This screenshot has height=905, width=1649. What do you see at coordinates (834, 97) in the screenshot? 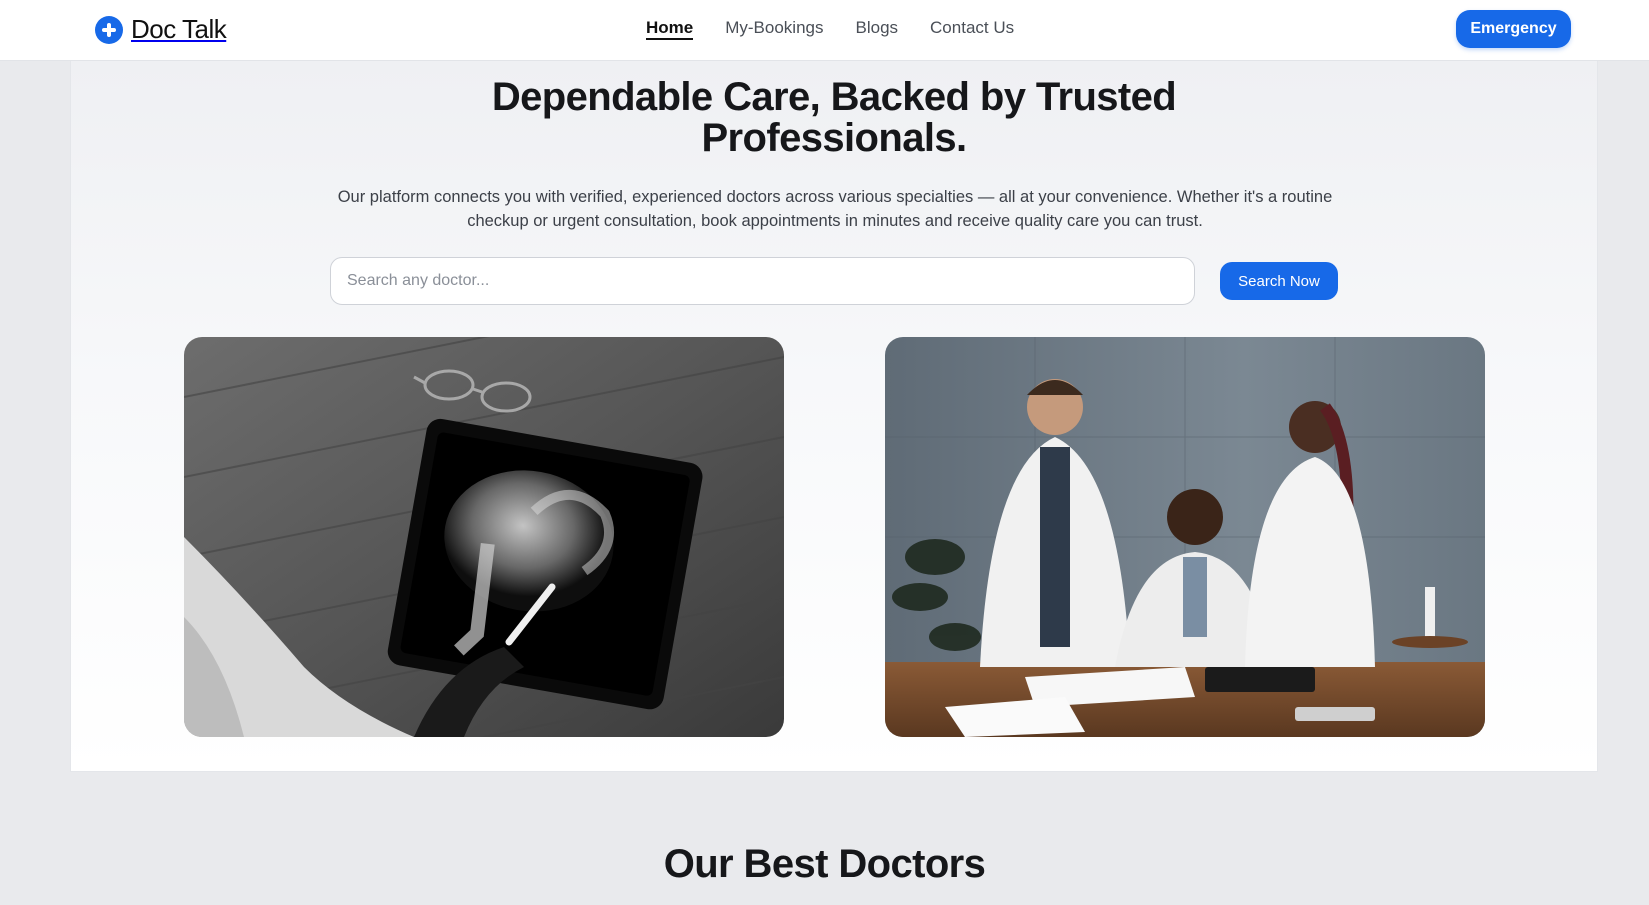
I see `hero-title-line-1: Dependable Care, Backed by Trusted` at bounding box center [834, 97].